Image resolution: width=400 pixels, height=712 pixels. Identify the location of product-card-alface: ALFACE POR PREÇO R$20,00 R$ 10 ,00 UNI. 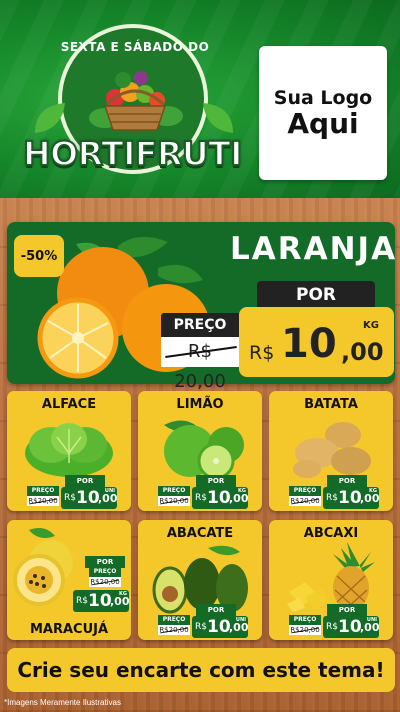
(69, 451).